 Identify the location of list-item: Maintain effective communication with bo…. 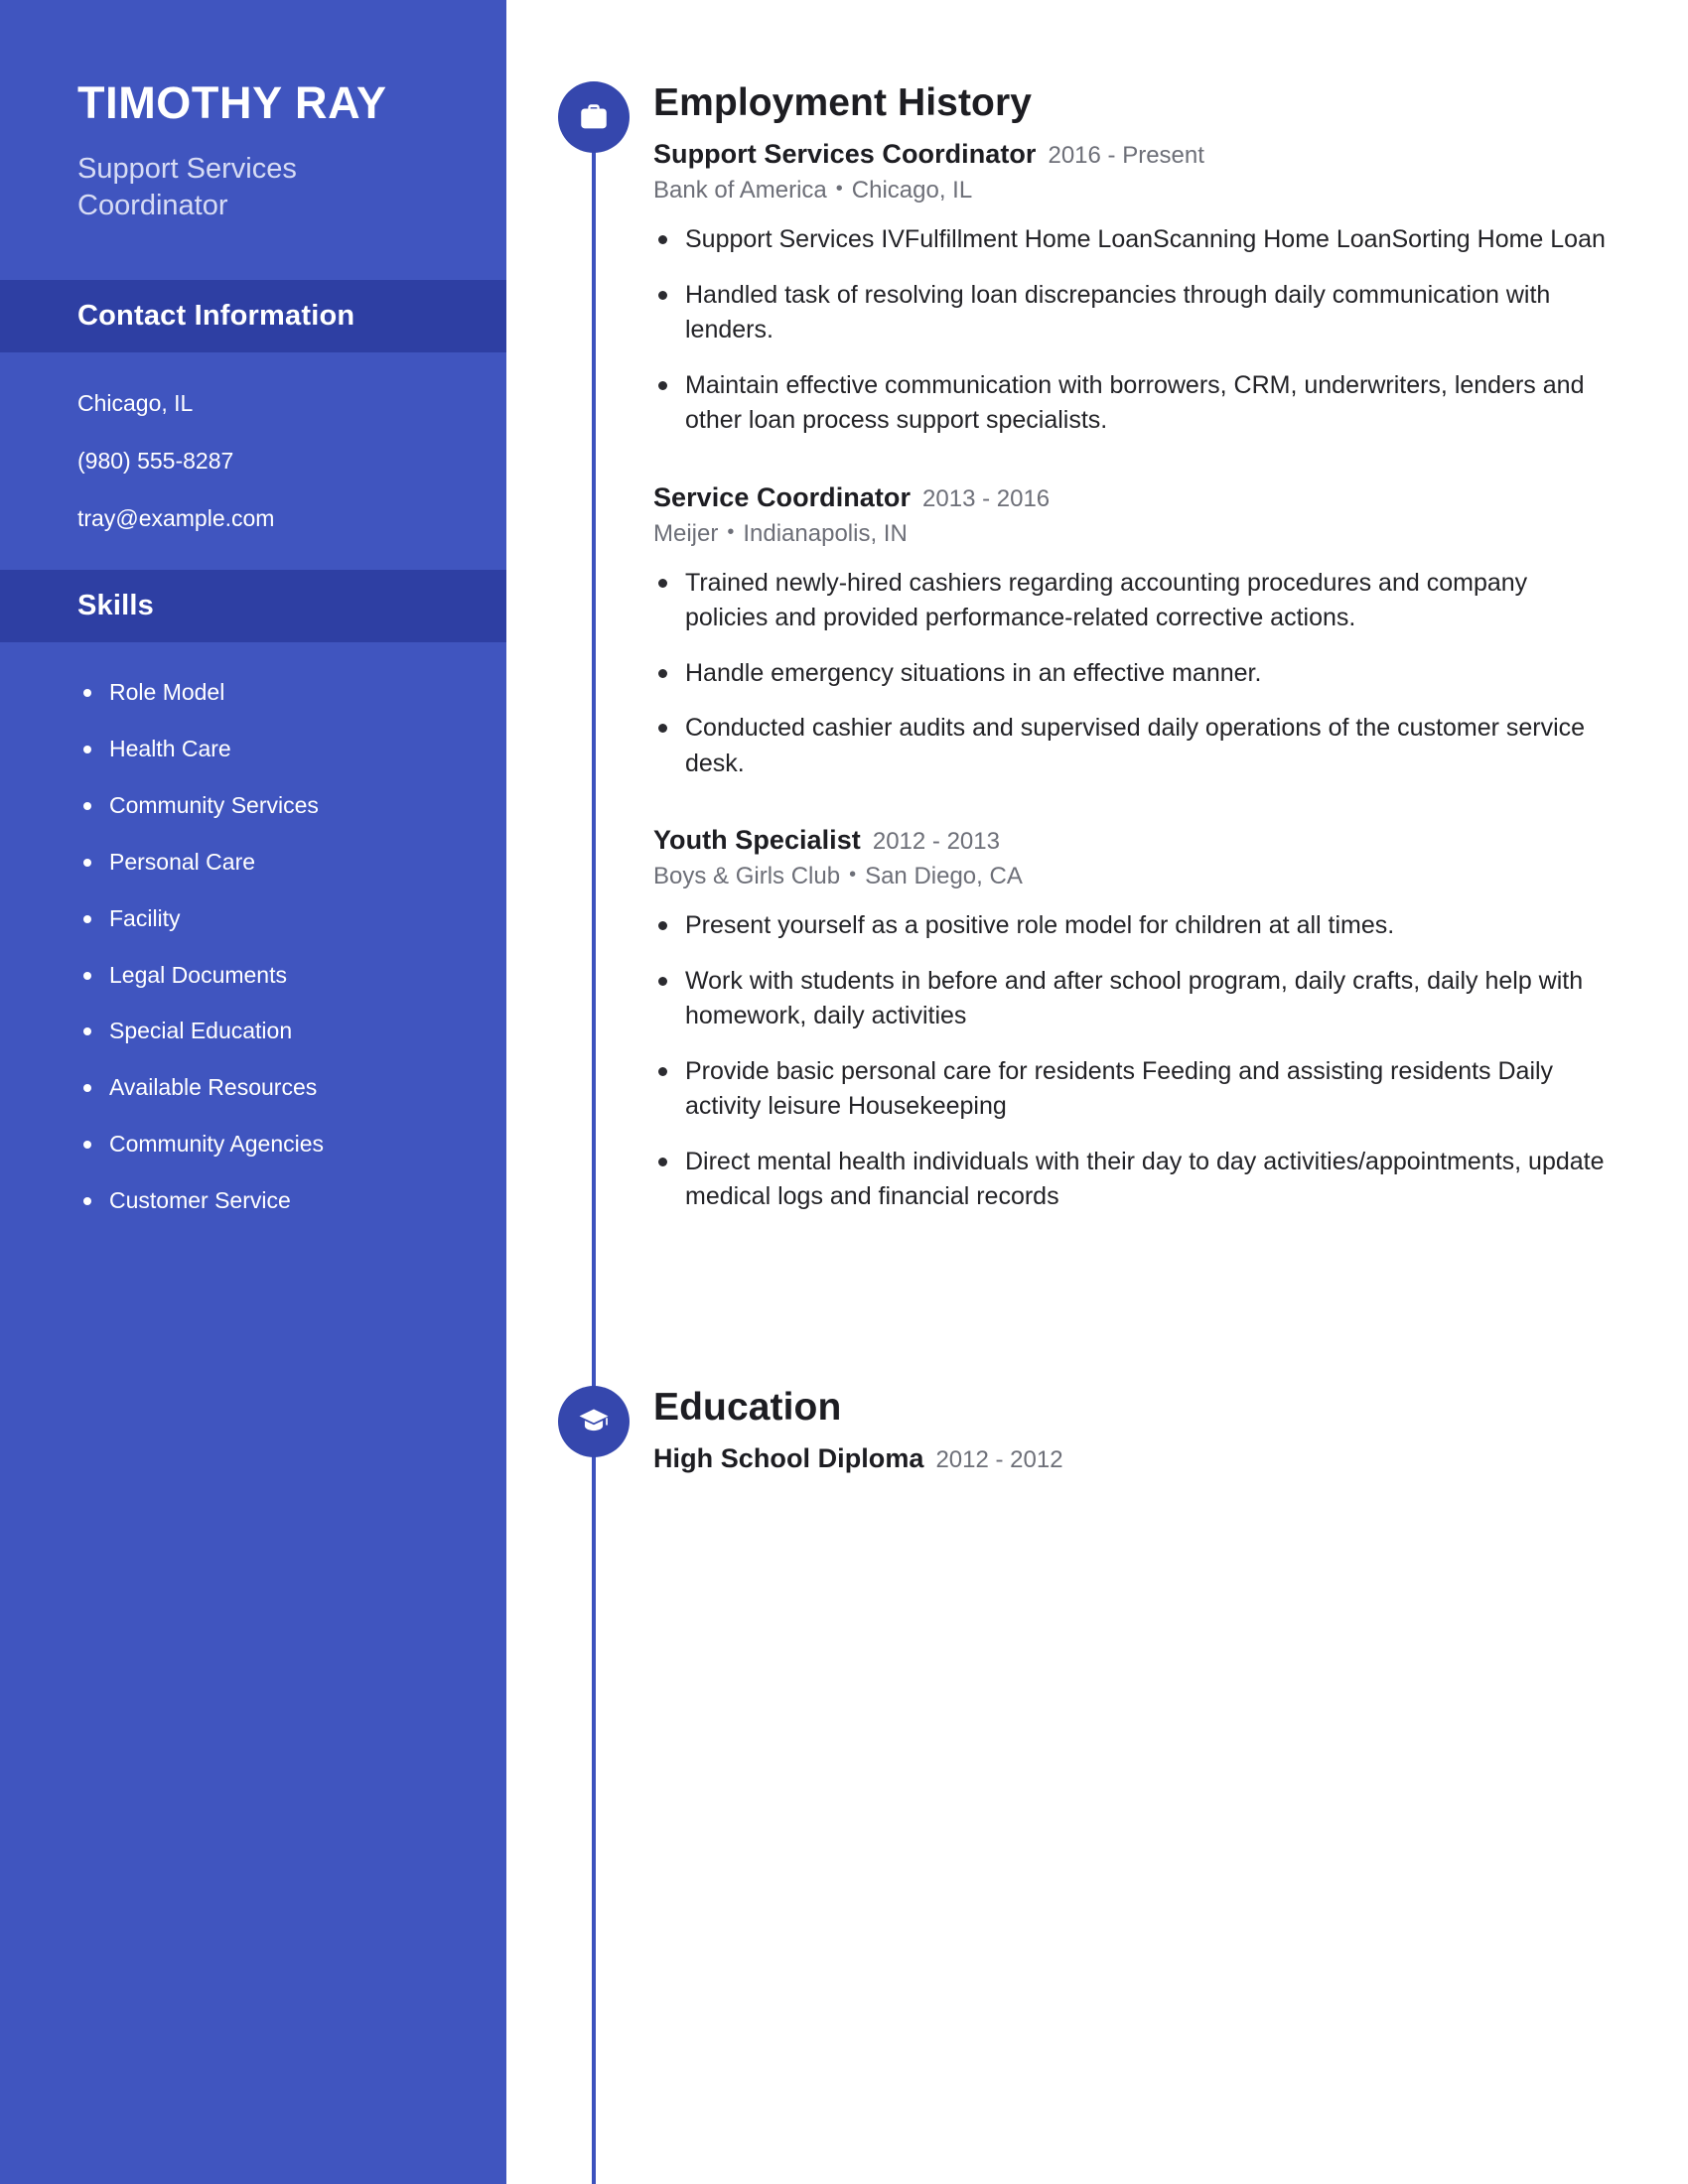
(1130, 403).